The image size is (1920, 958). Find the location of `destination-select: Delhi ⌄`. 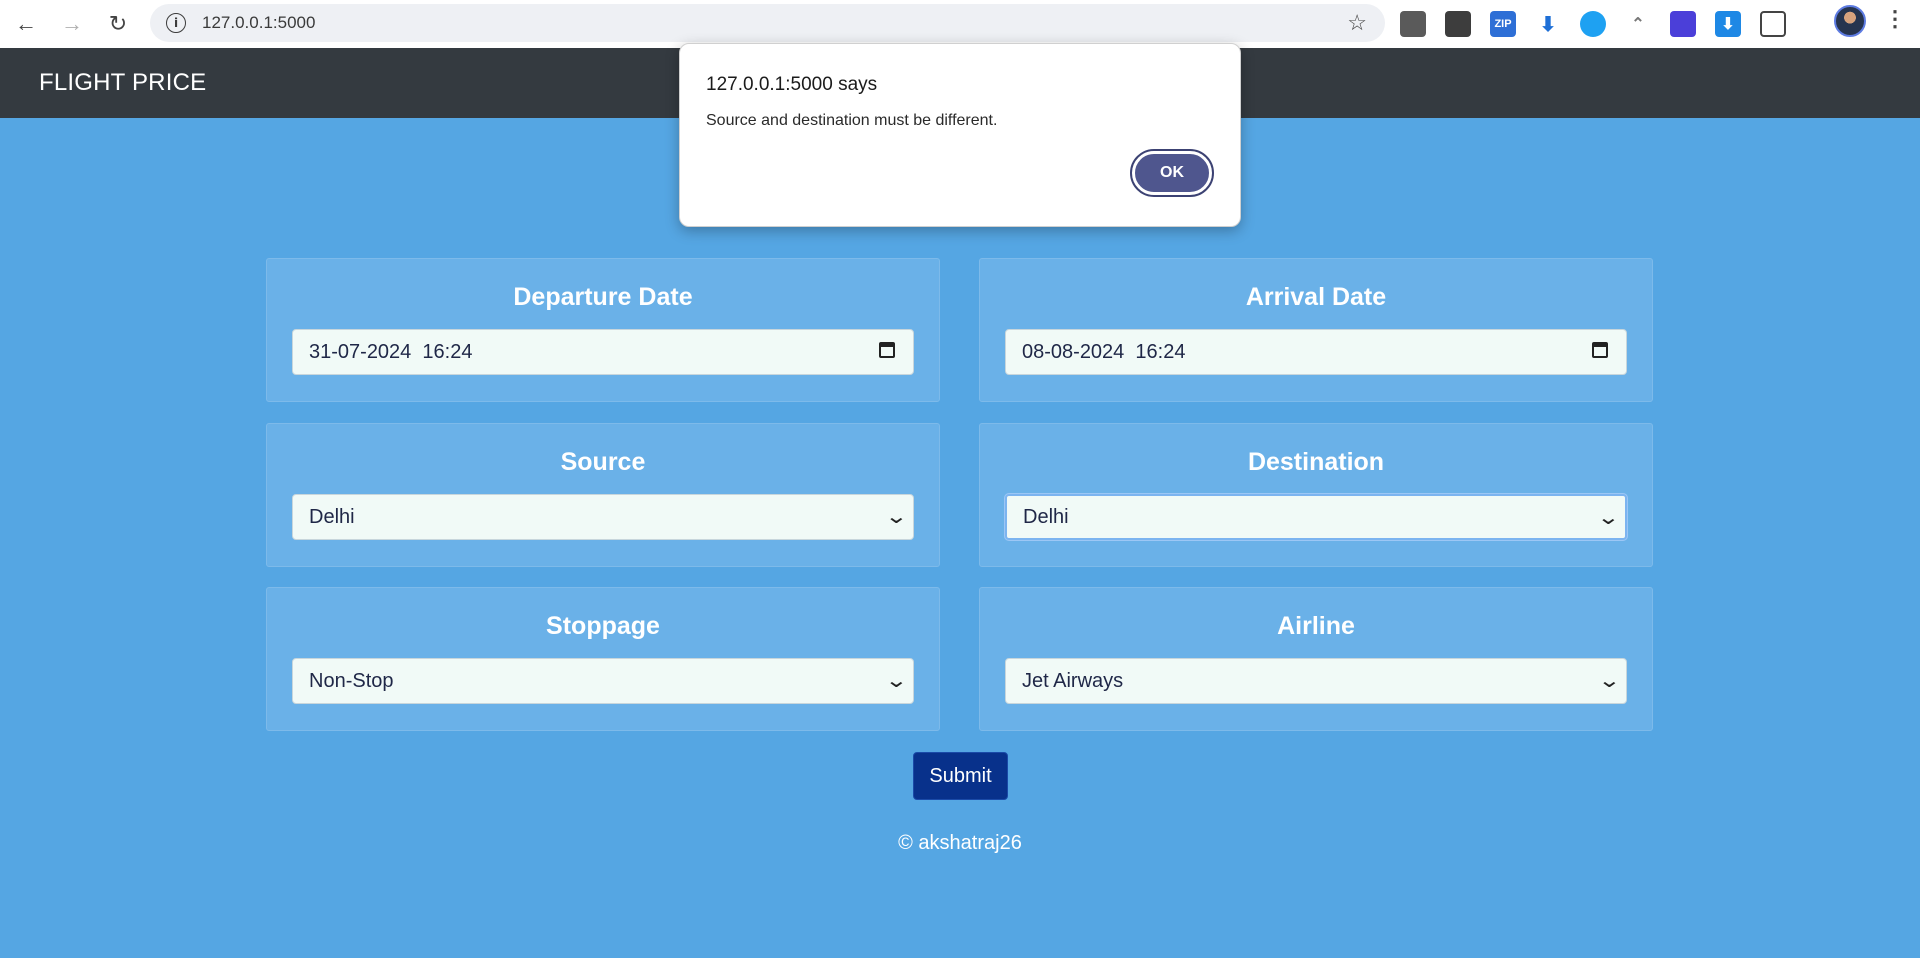

destination-select: Delhi ⌄ is located at coordinates (1316, 517).